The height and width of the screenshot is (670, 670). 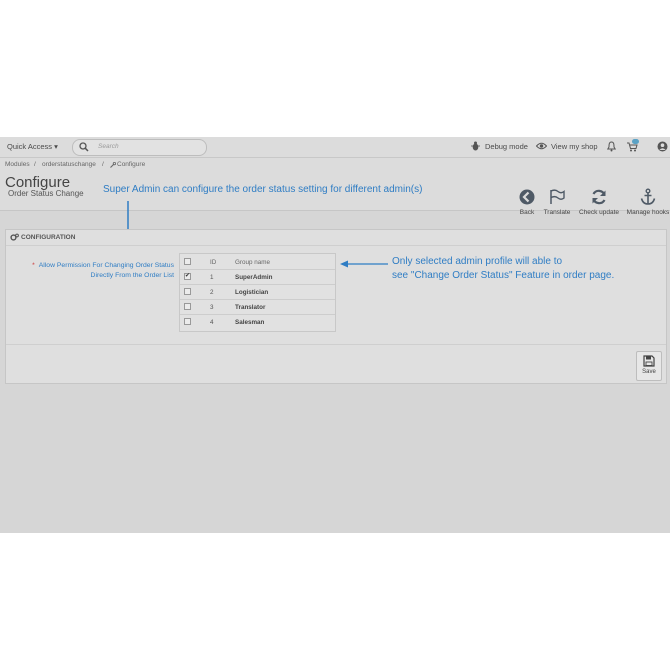 What do you see at coordinates (506, 146) in the screenshot?
I see `debug-mode-link: Debug mode` at bounding box center [506, 146].